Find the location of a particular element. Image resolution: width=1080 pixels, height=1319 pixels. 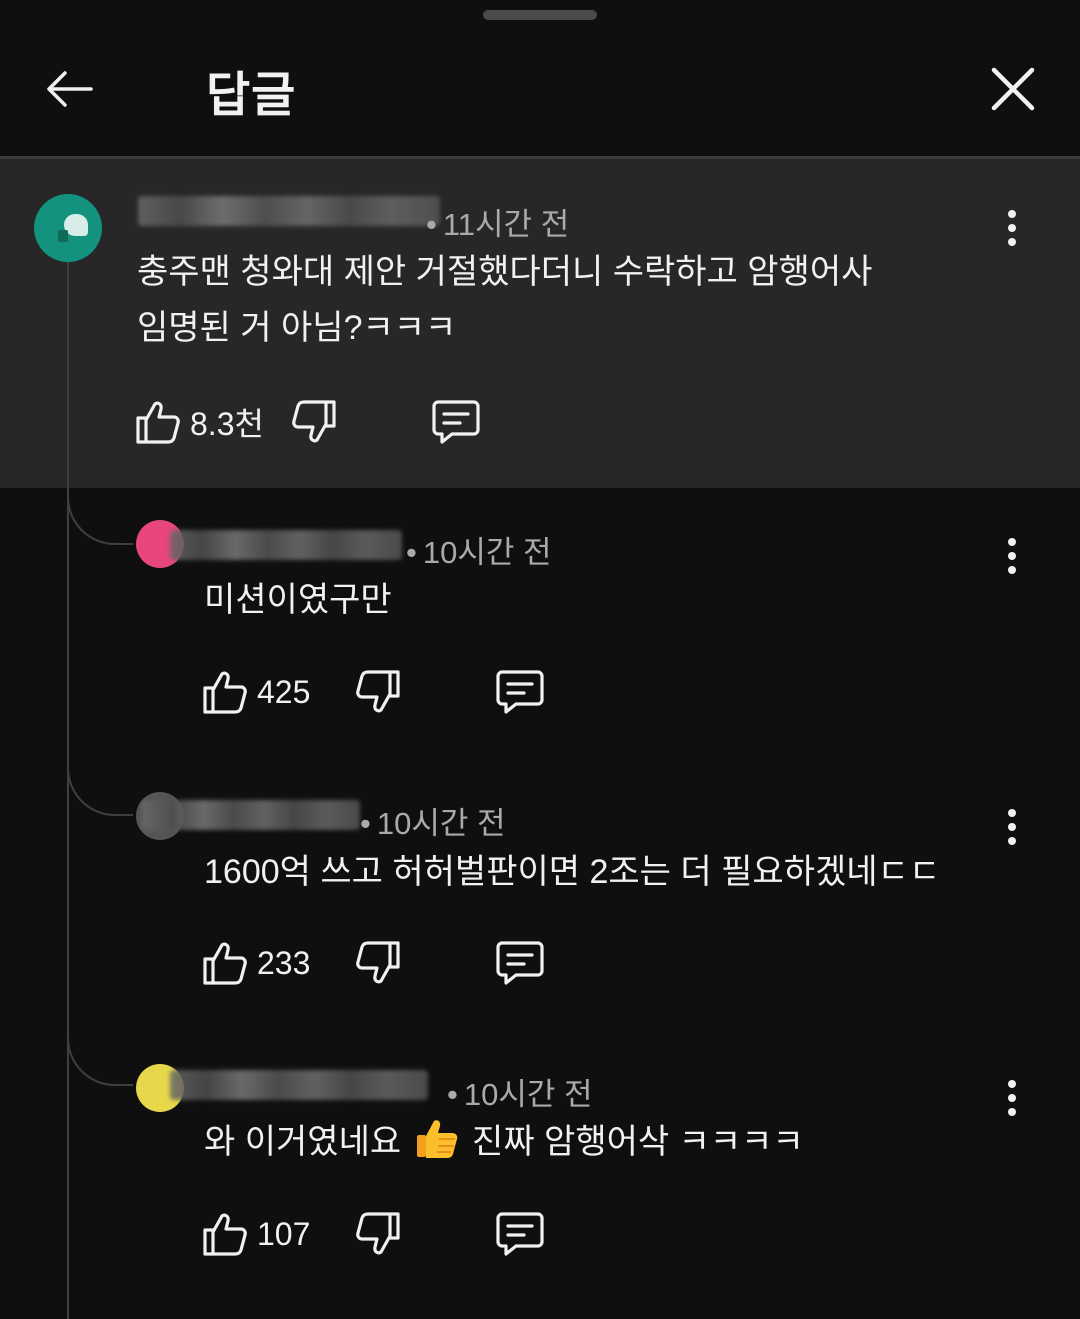

comment-text: 1600억 쓰고 허허벌판이면 2조는 더 필요하겠네ㄷㄷ is located at coordinates (572, 872).